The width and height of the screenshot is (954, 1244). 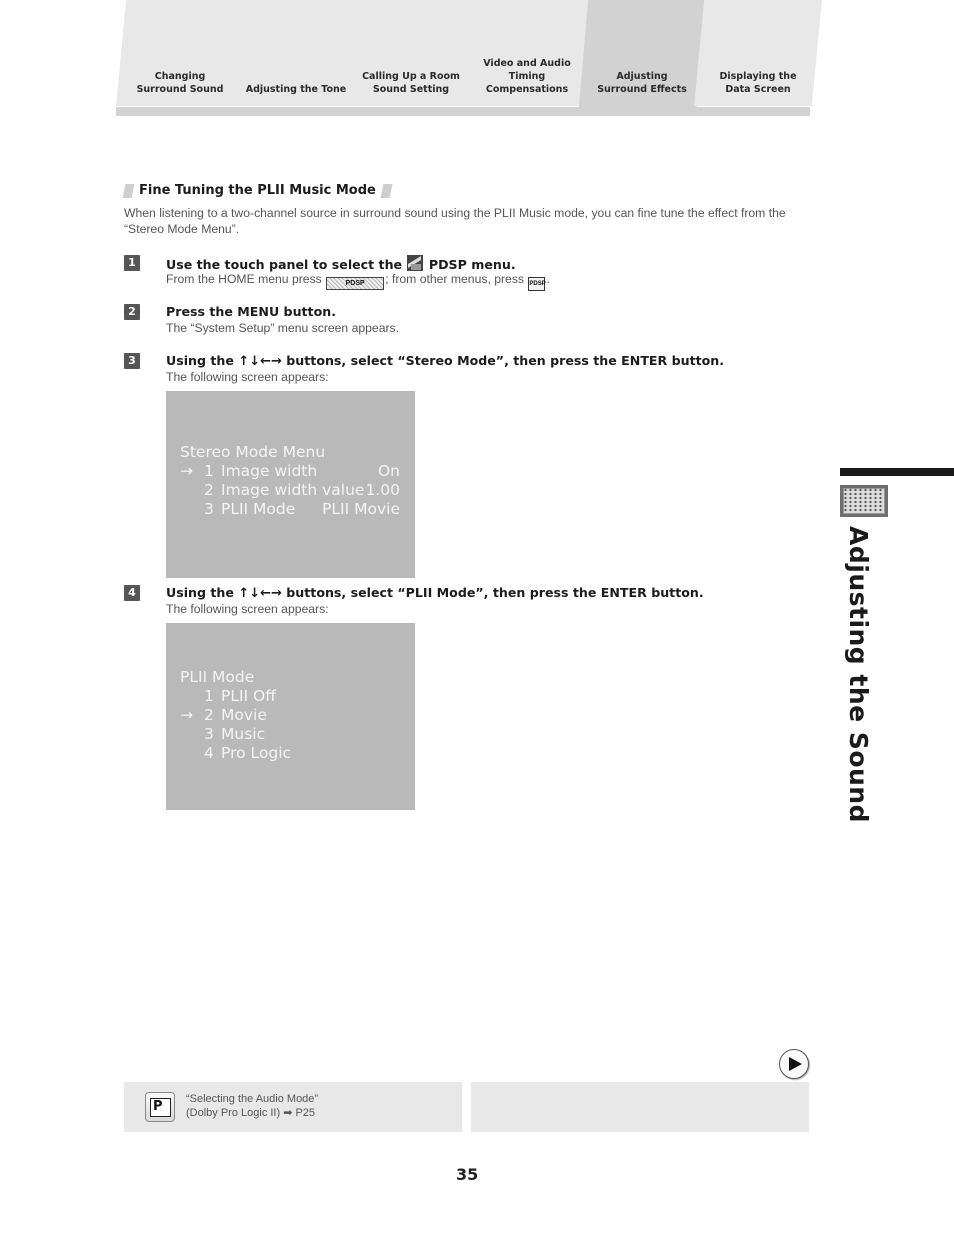 I want to click on menu-row-value: 1.00, so click(x=382, y=490).